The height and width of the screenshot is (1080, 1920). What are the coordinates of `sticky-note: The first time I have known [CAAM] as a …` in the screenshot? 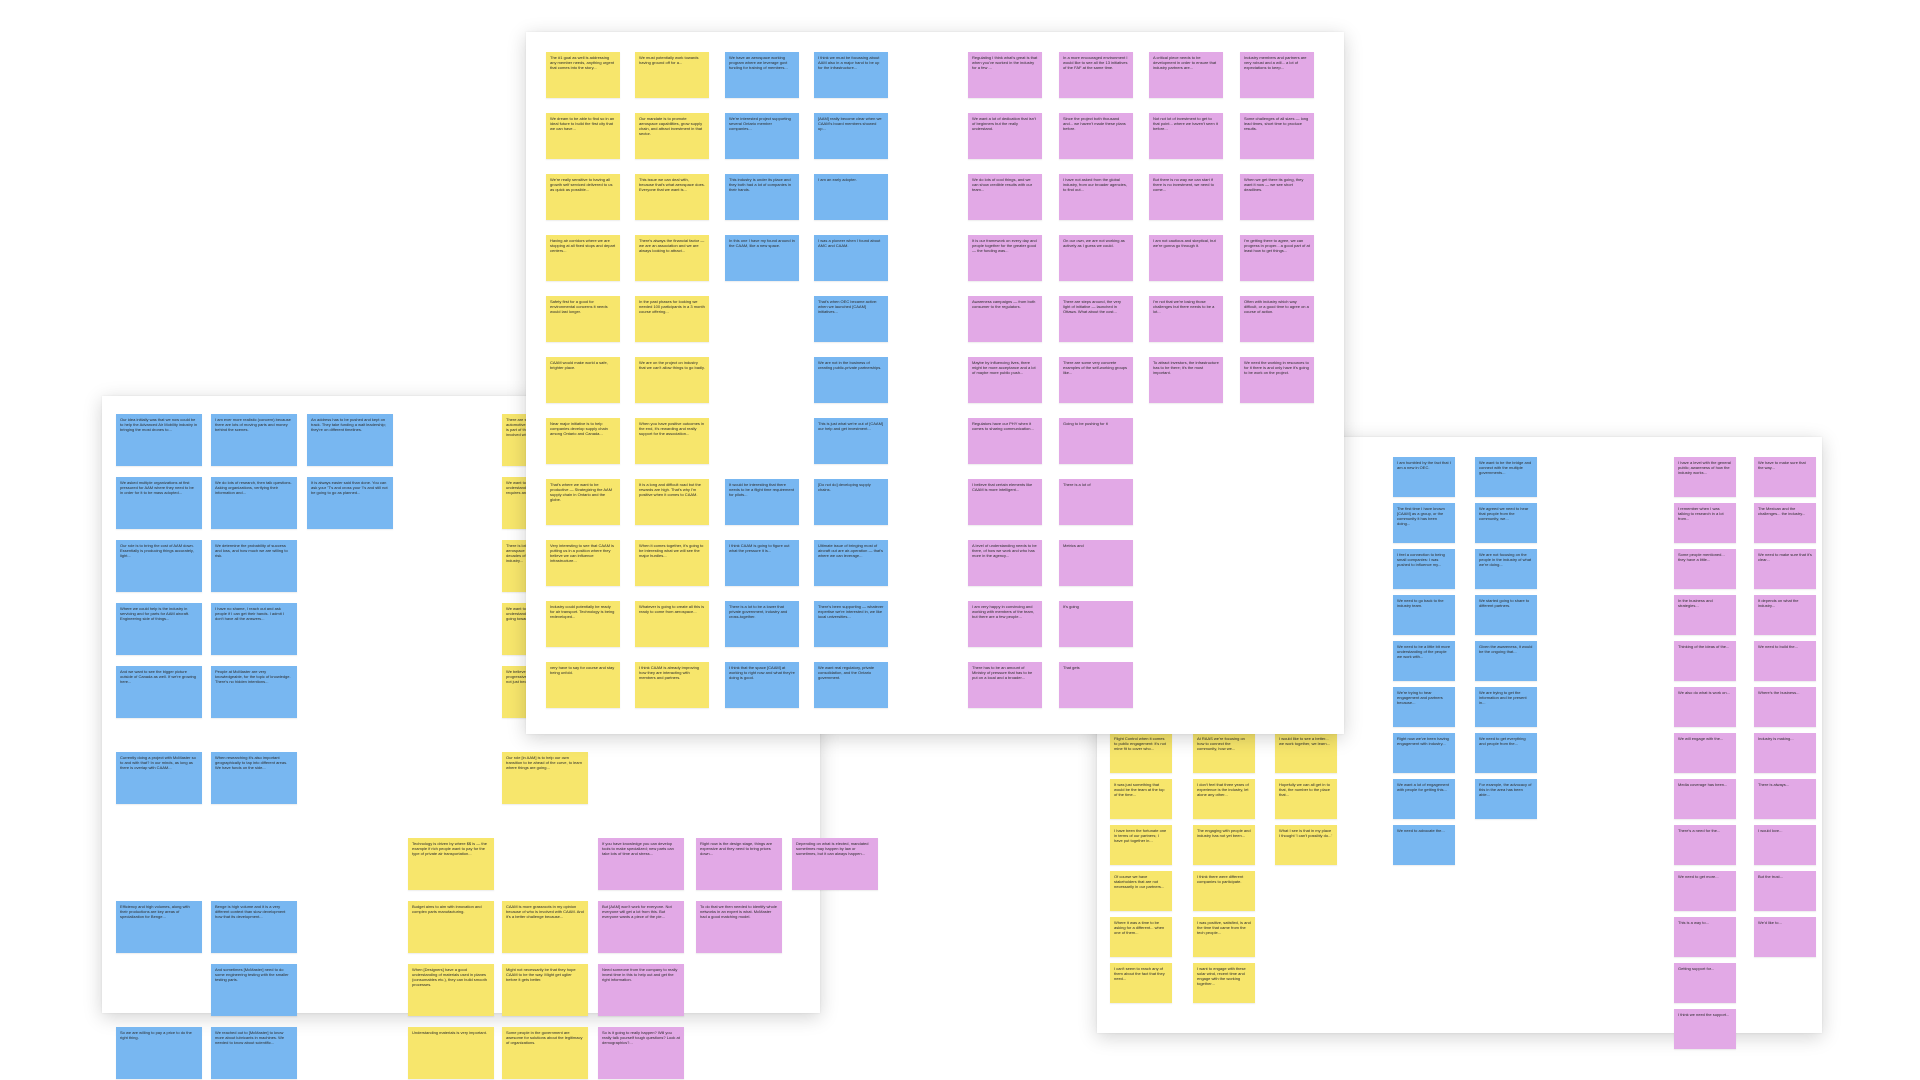 It's located at (1424, 523).